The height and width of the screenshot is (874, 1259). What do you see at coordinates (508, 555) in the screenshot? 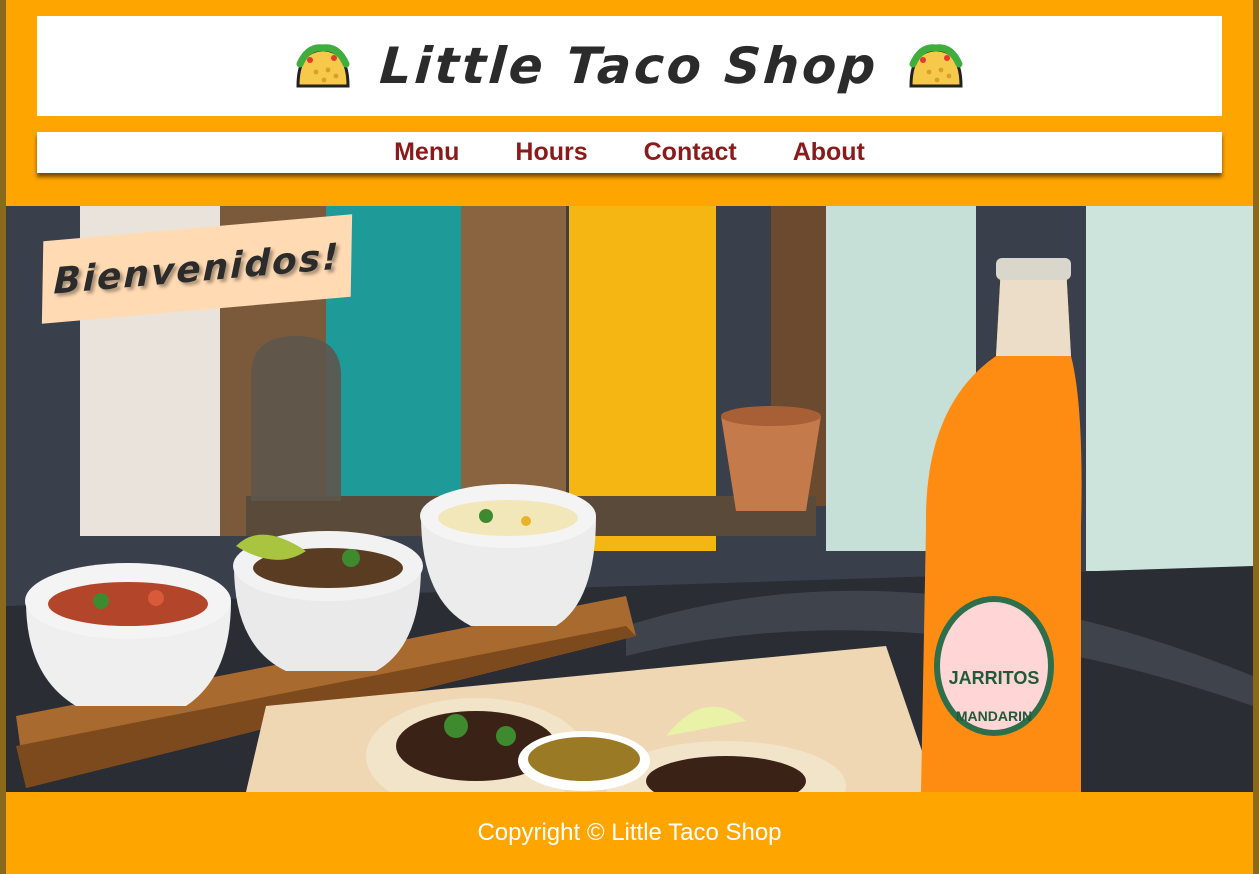
I see `elote-bowl` at bounding box center [508, 555].